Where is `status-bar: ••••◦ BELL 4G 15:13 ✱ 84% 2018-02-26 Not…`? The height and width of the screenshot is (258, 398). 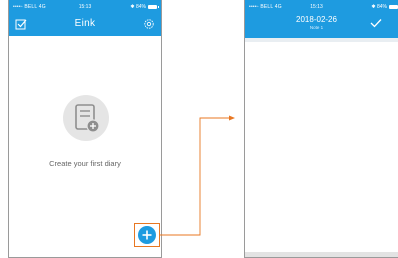
status-bar: ••••◦ BELL 4G 15:13 ✱ 84% 2018-02-26 Not… is located at coordinates (321, 19).